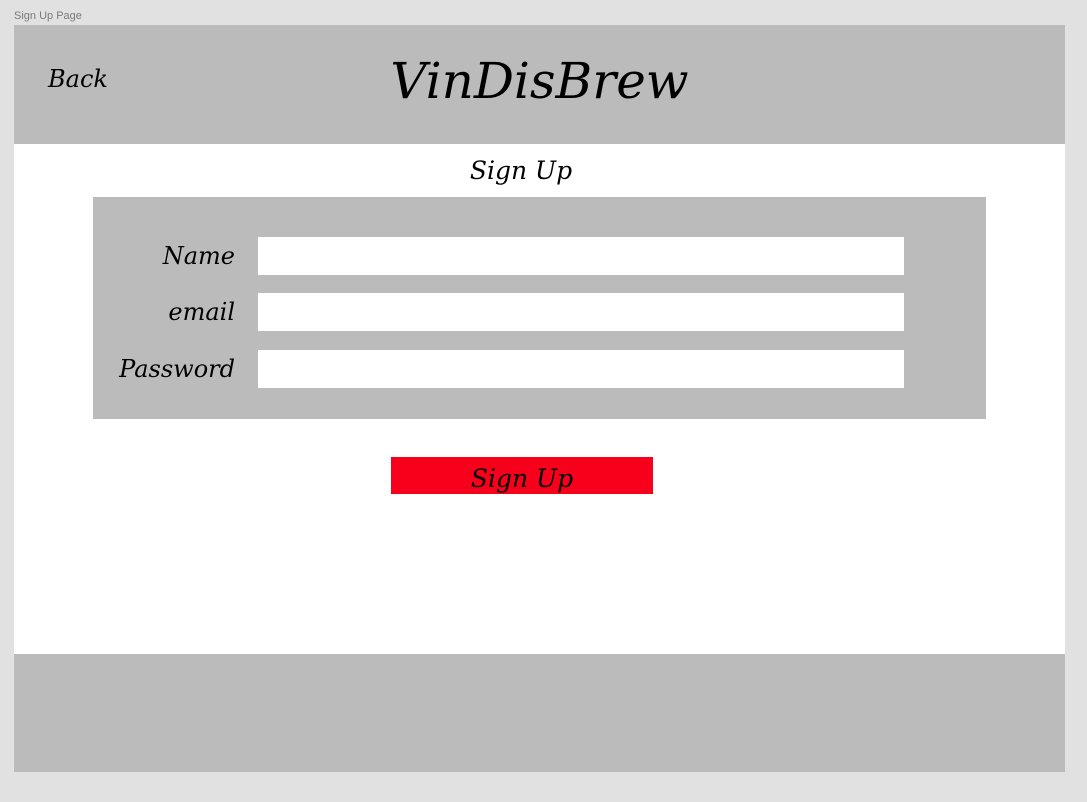 This screenshot has width=1087, height=802. What do you see at coordinates (177, 369) in the screenshot?
I see `password-label: Password` at bounding box center [177, 369].